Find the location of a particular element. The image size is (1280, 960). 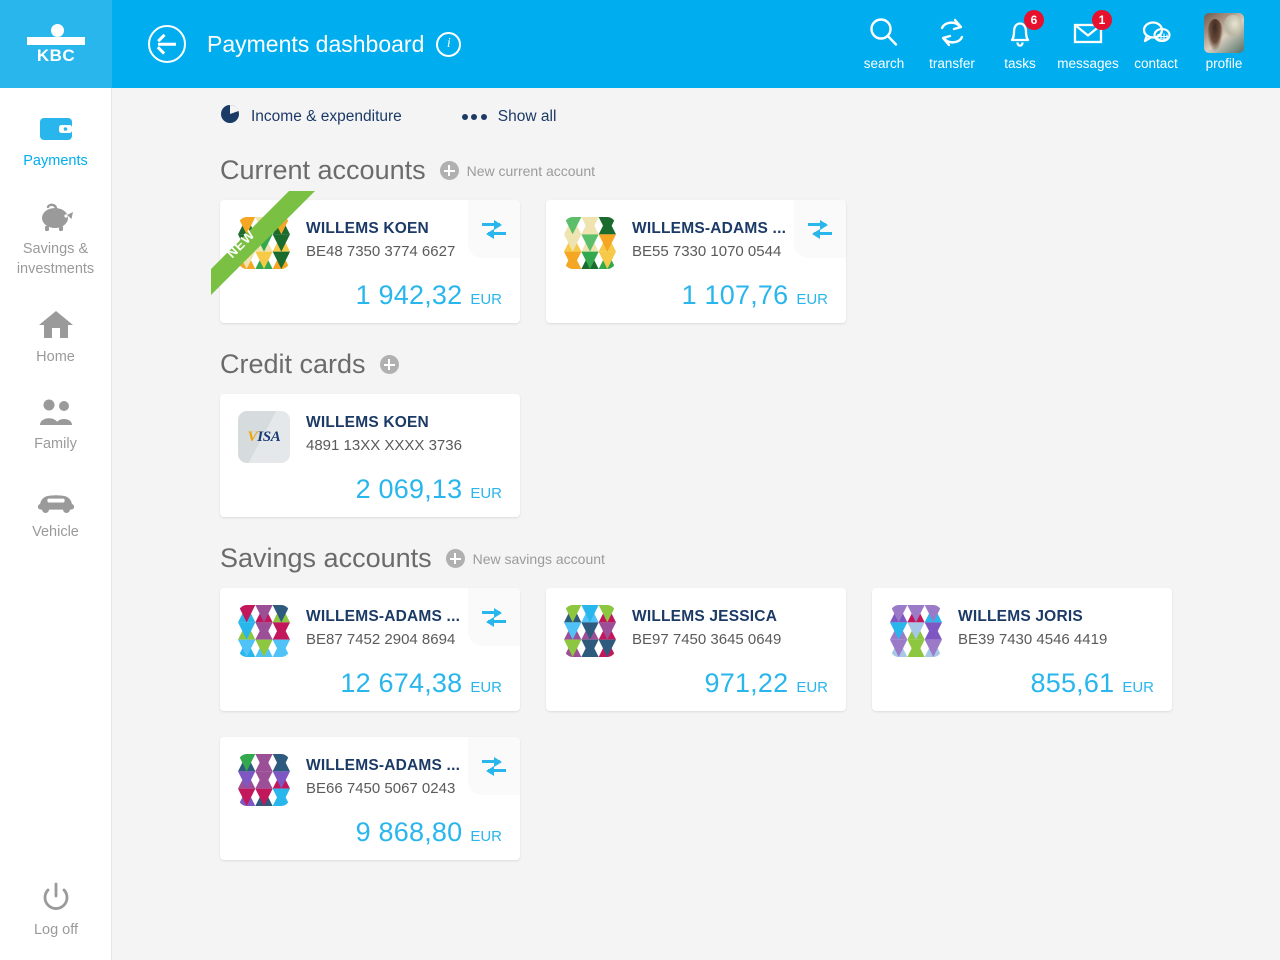

account-balance: 12 674,38 EUR is located at coordinates (421, 683).